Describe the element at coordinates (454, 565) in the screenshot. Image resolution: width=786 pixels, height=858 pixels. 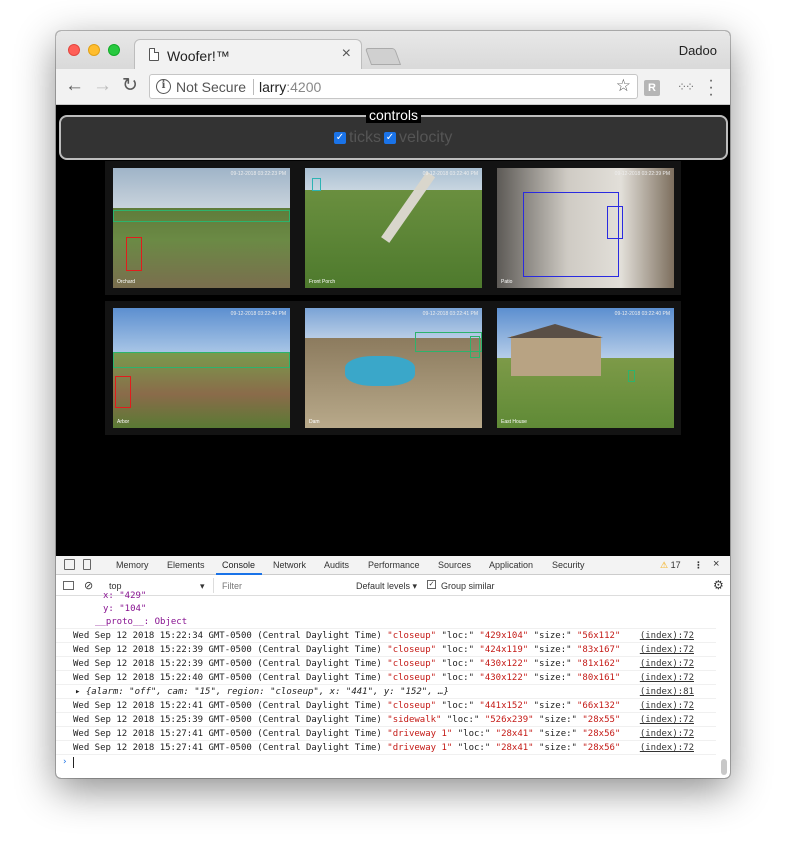
I see `tab-sources: Sources` at that location.